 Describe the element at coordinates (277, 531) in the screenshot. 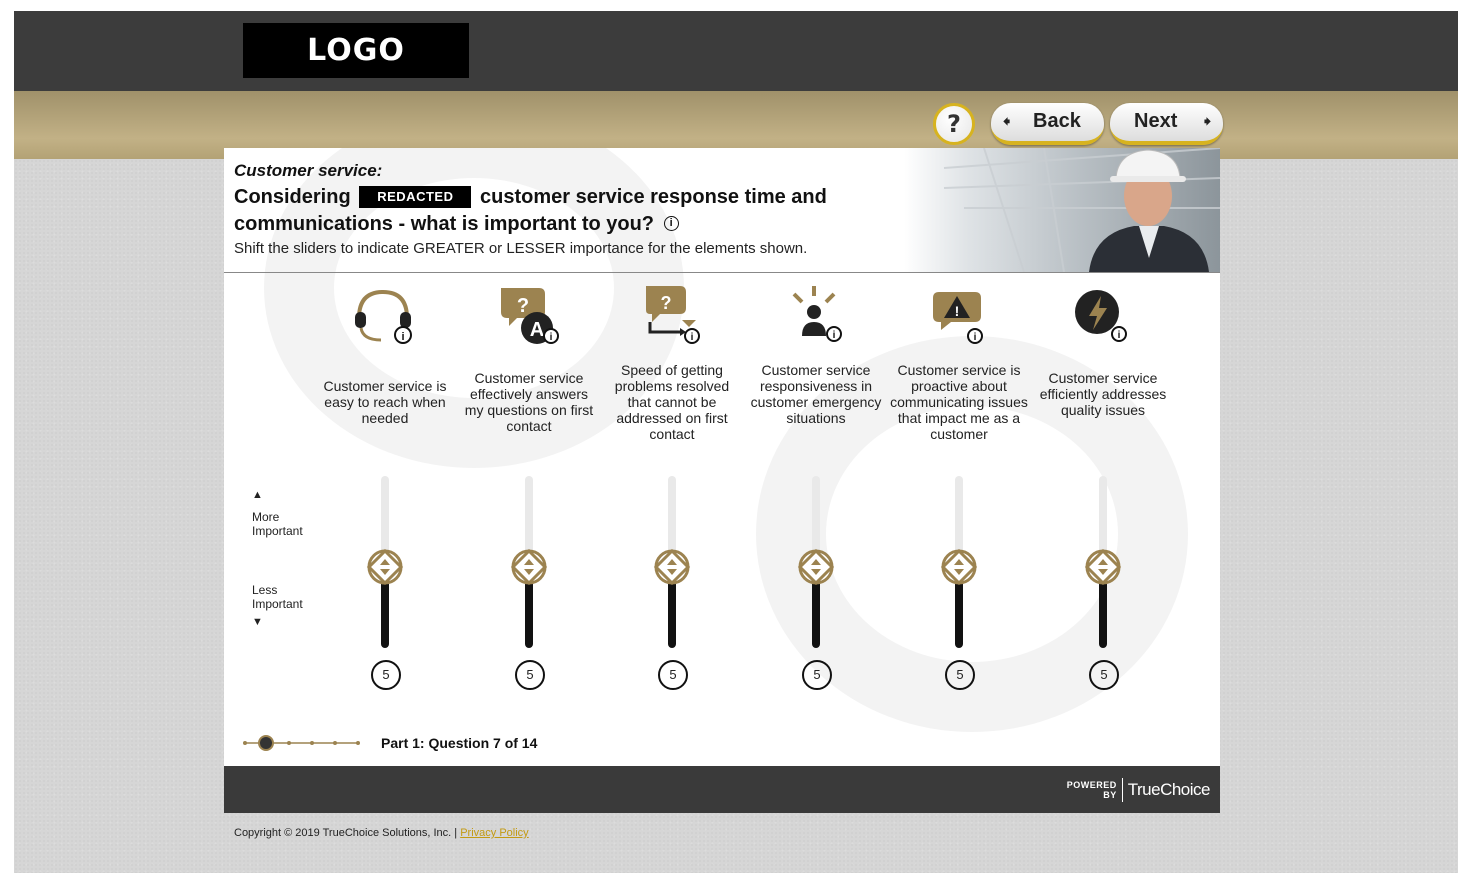

I see `more-important-label-2: Important` at that location.